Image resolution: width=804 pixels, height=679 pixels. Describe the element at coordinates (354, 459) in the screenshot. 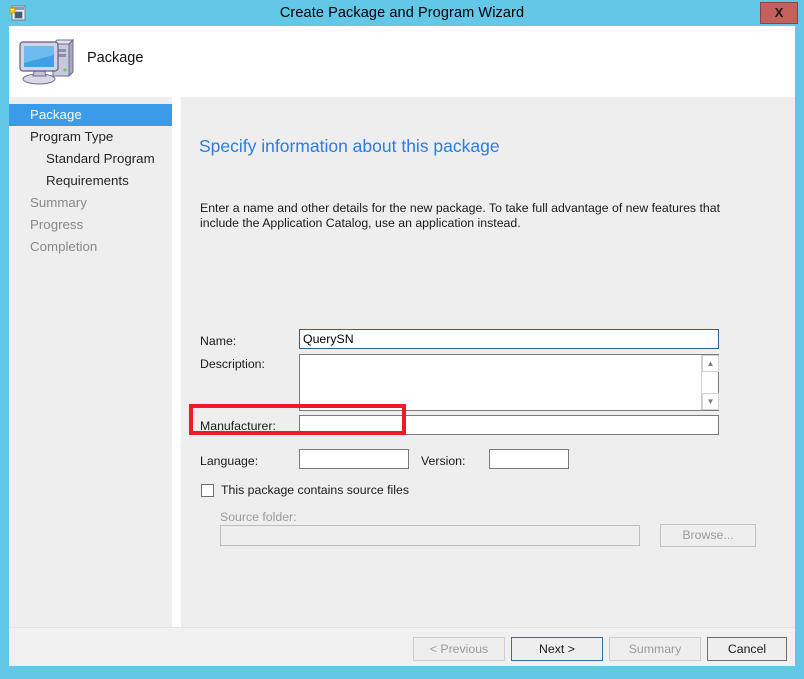

I see `language-input` at that location.